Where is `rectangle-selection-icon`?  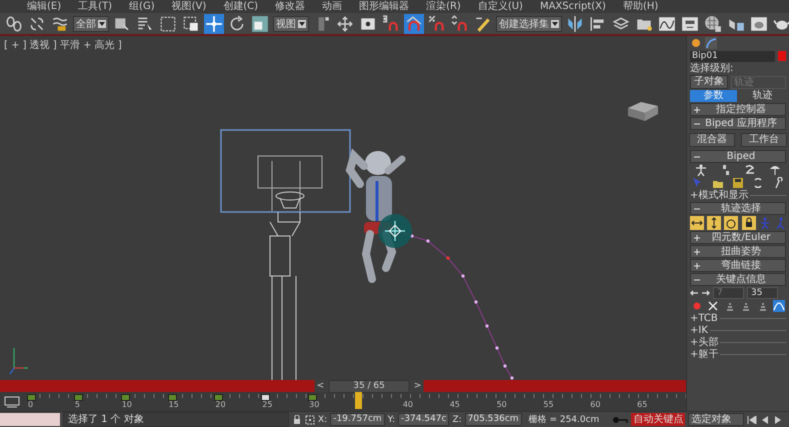
rectangle-selection-icon is located at coordinates (168, 24).